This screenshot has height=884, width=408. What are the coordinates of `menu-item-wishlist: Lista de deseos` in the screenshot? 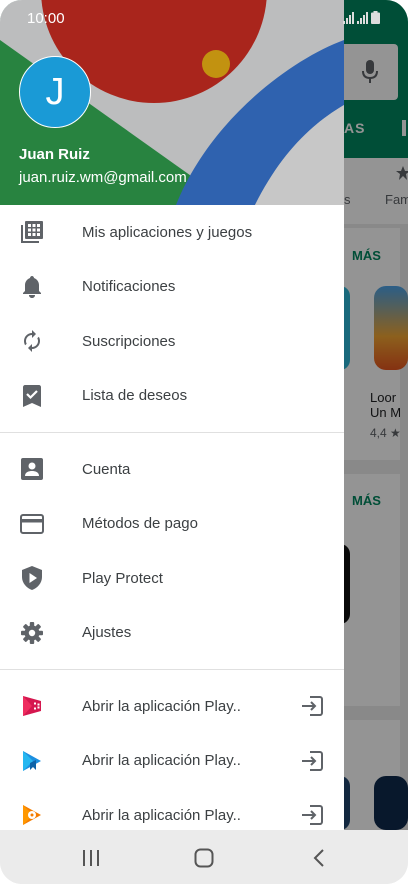 It's located at (172, 396).